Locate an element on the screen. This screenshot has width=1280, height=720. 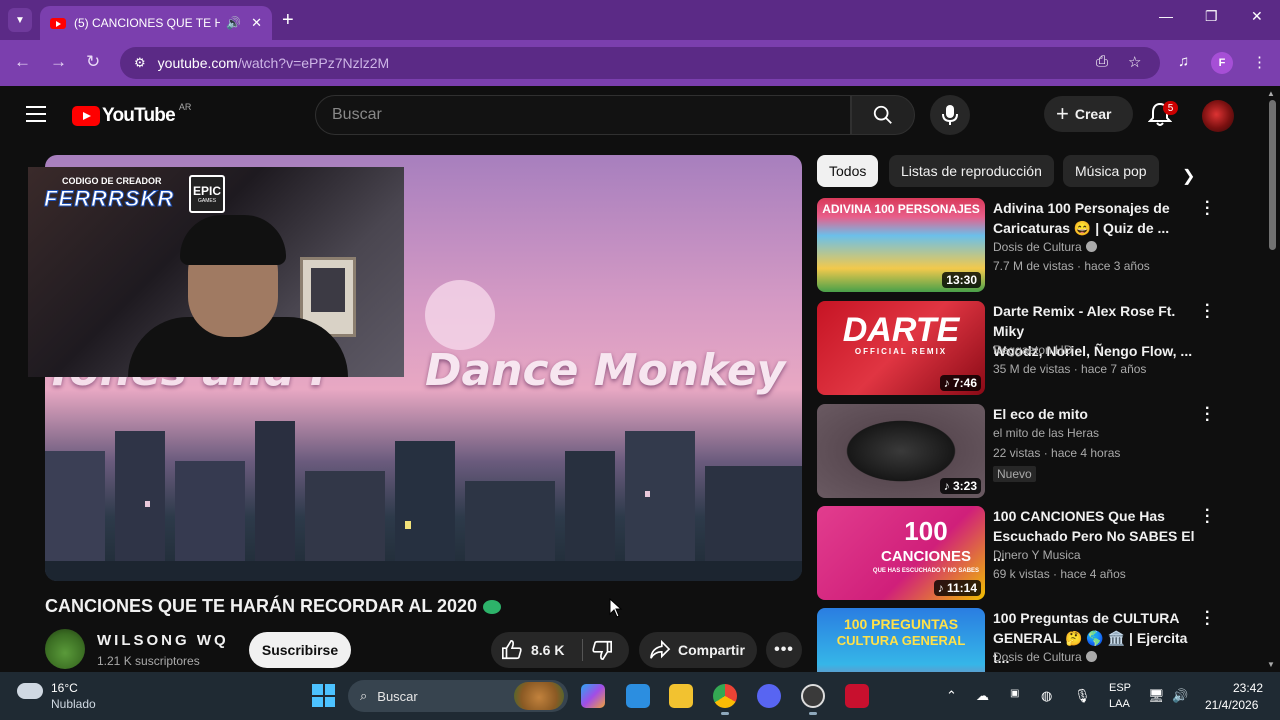
app-red-icon is located at coordinates (857, 696).